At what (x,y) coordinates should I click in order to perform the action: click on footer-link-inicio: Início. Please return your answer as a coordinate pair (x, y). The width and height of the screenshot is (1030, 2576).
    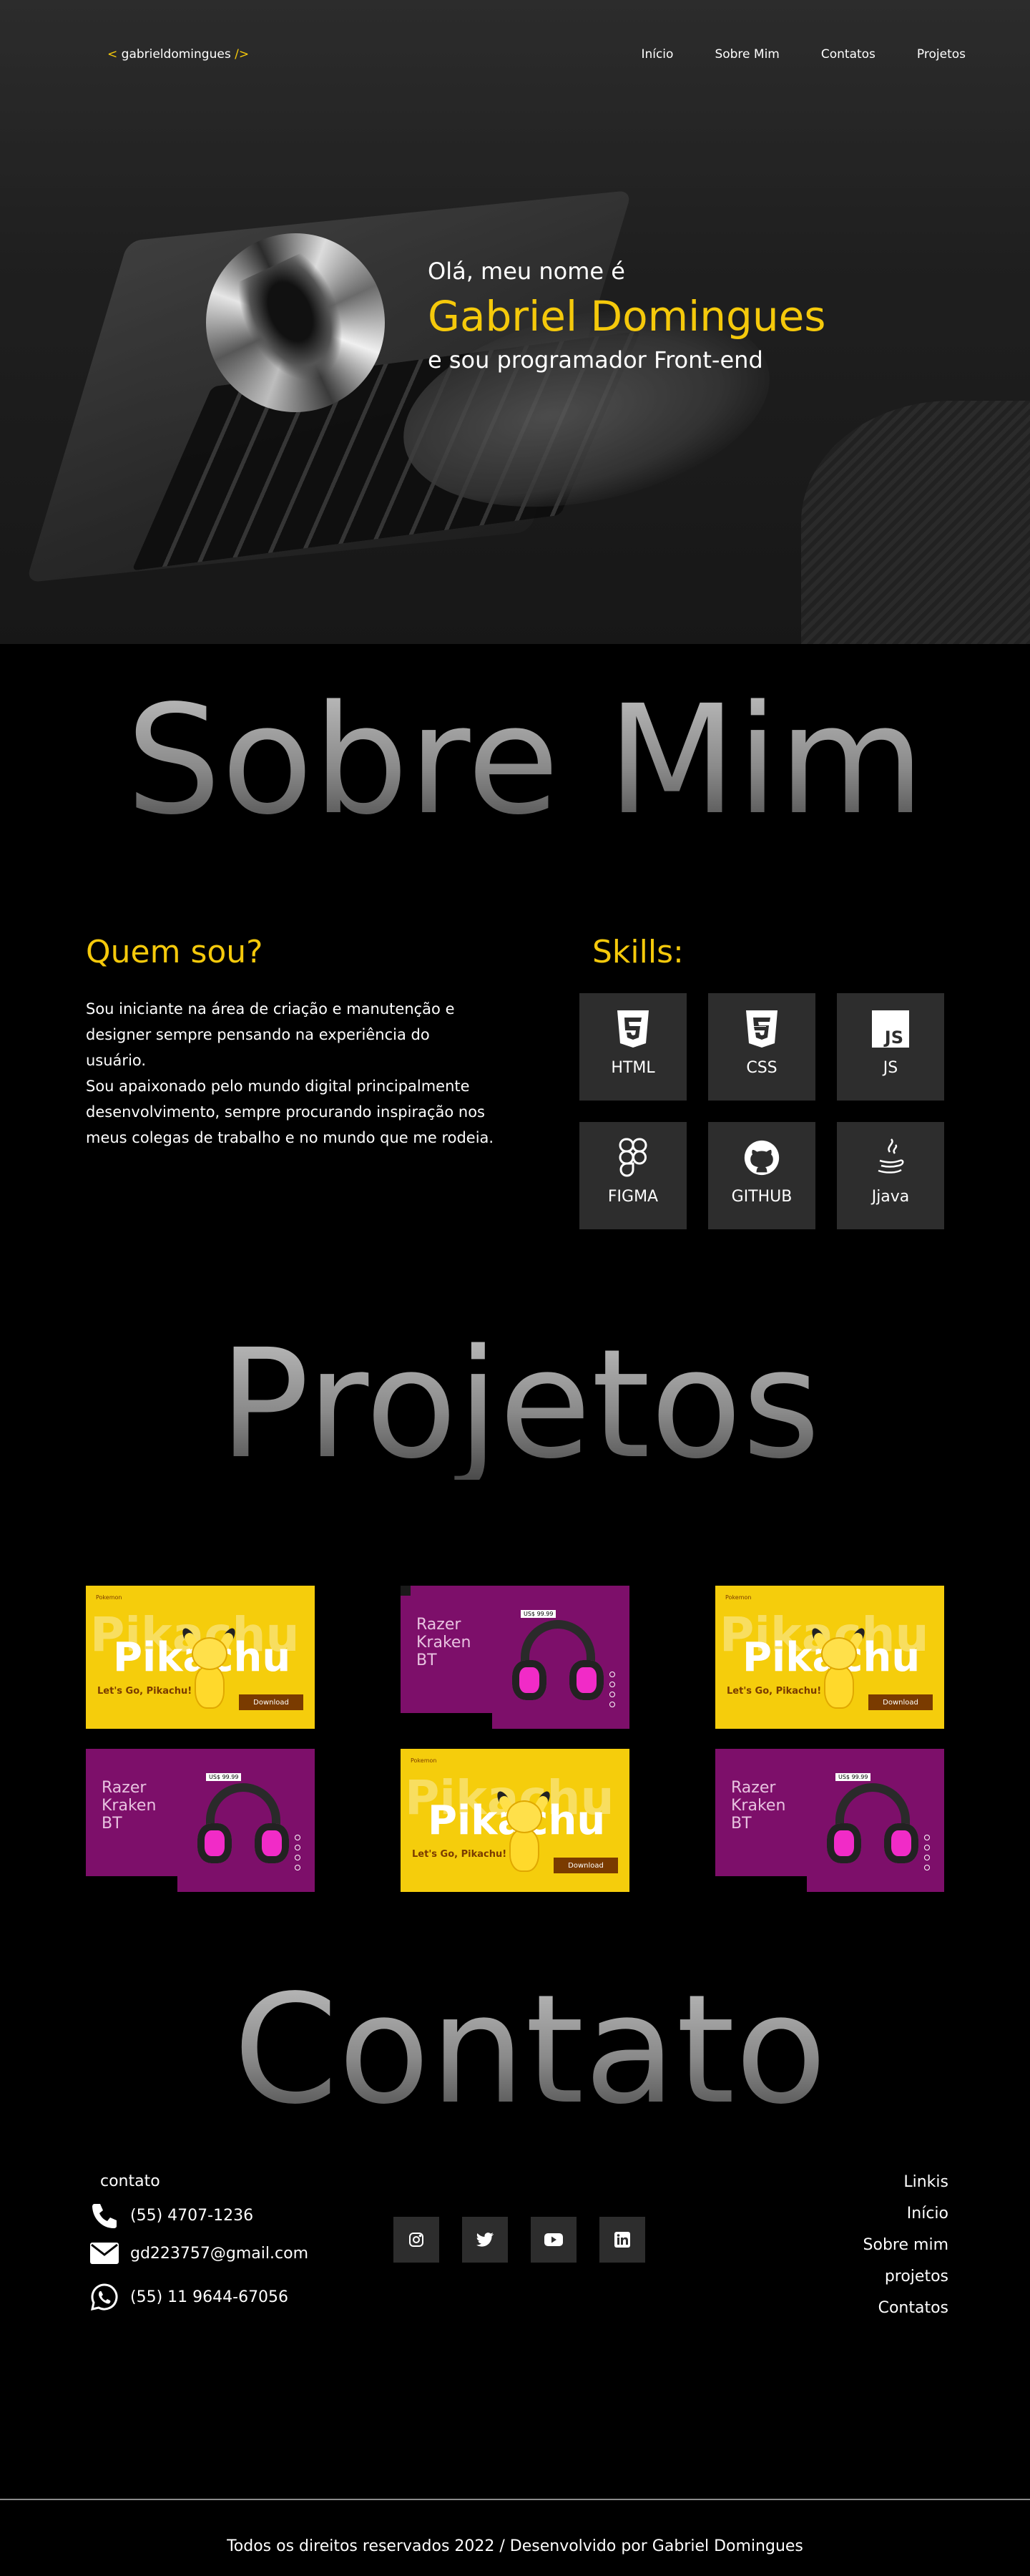
    Looking at the image, I should click on (905, 2214).